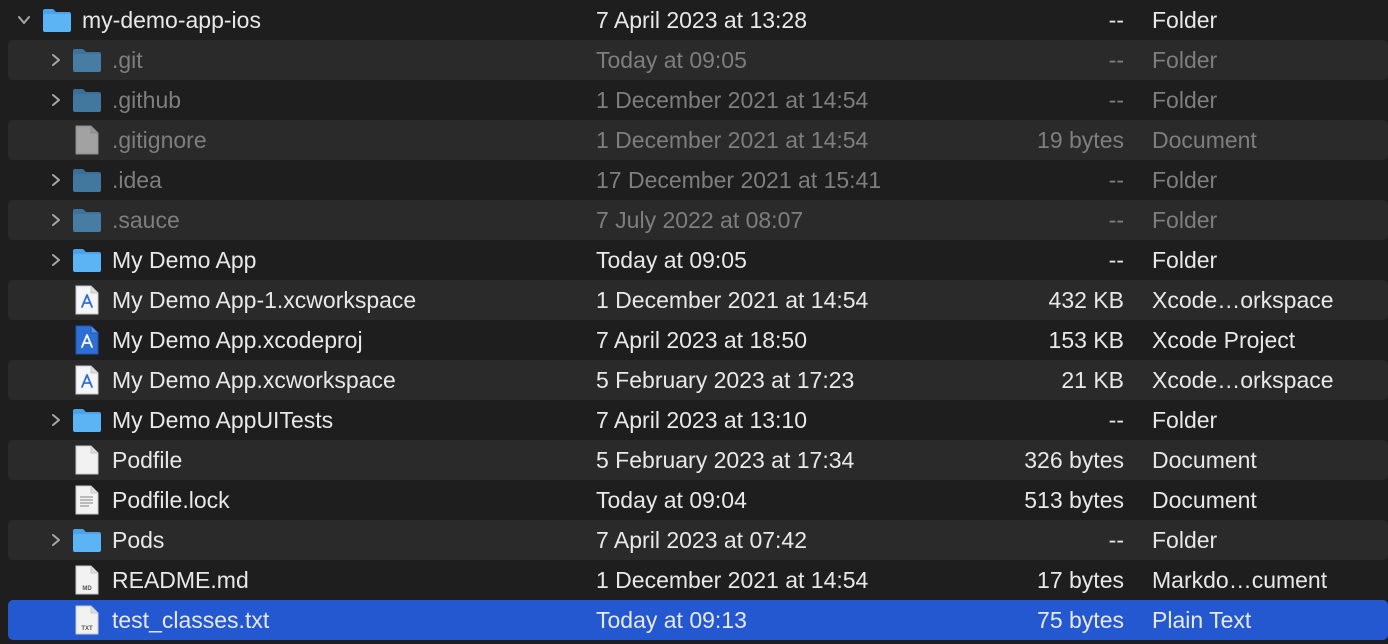 The width and height of the screenshot is (1388, 644). Describe the element at coordinates (1086, 300) in the screenshot. I see `file-size: 432 KB` at that location.